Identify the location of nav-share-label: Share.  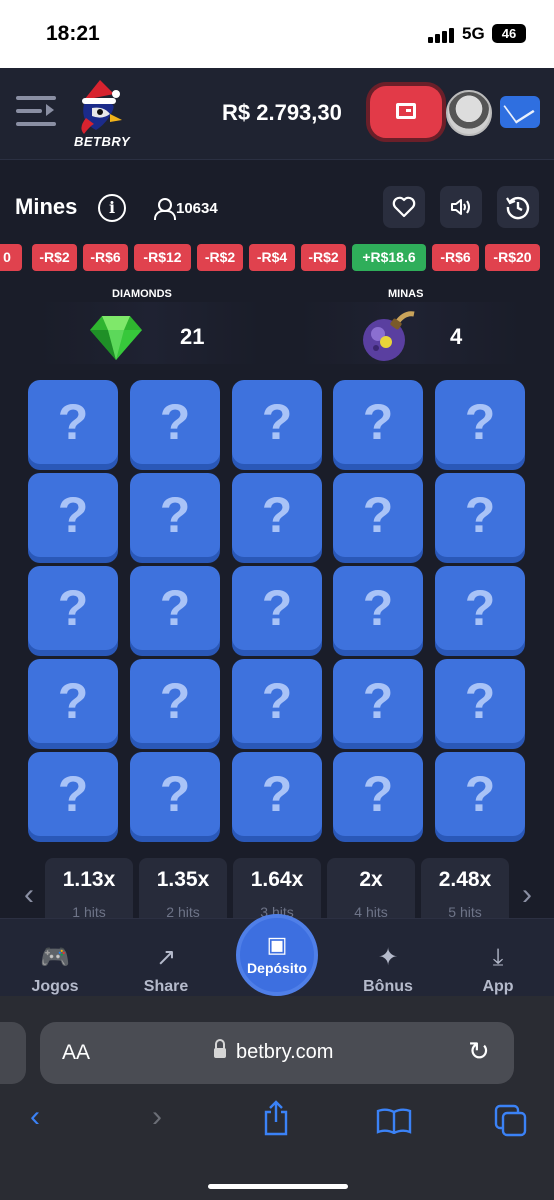
(166, 986).